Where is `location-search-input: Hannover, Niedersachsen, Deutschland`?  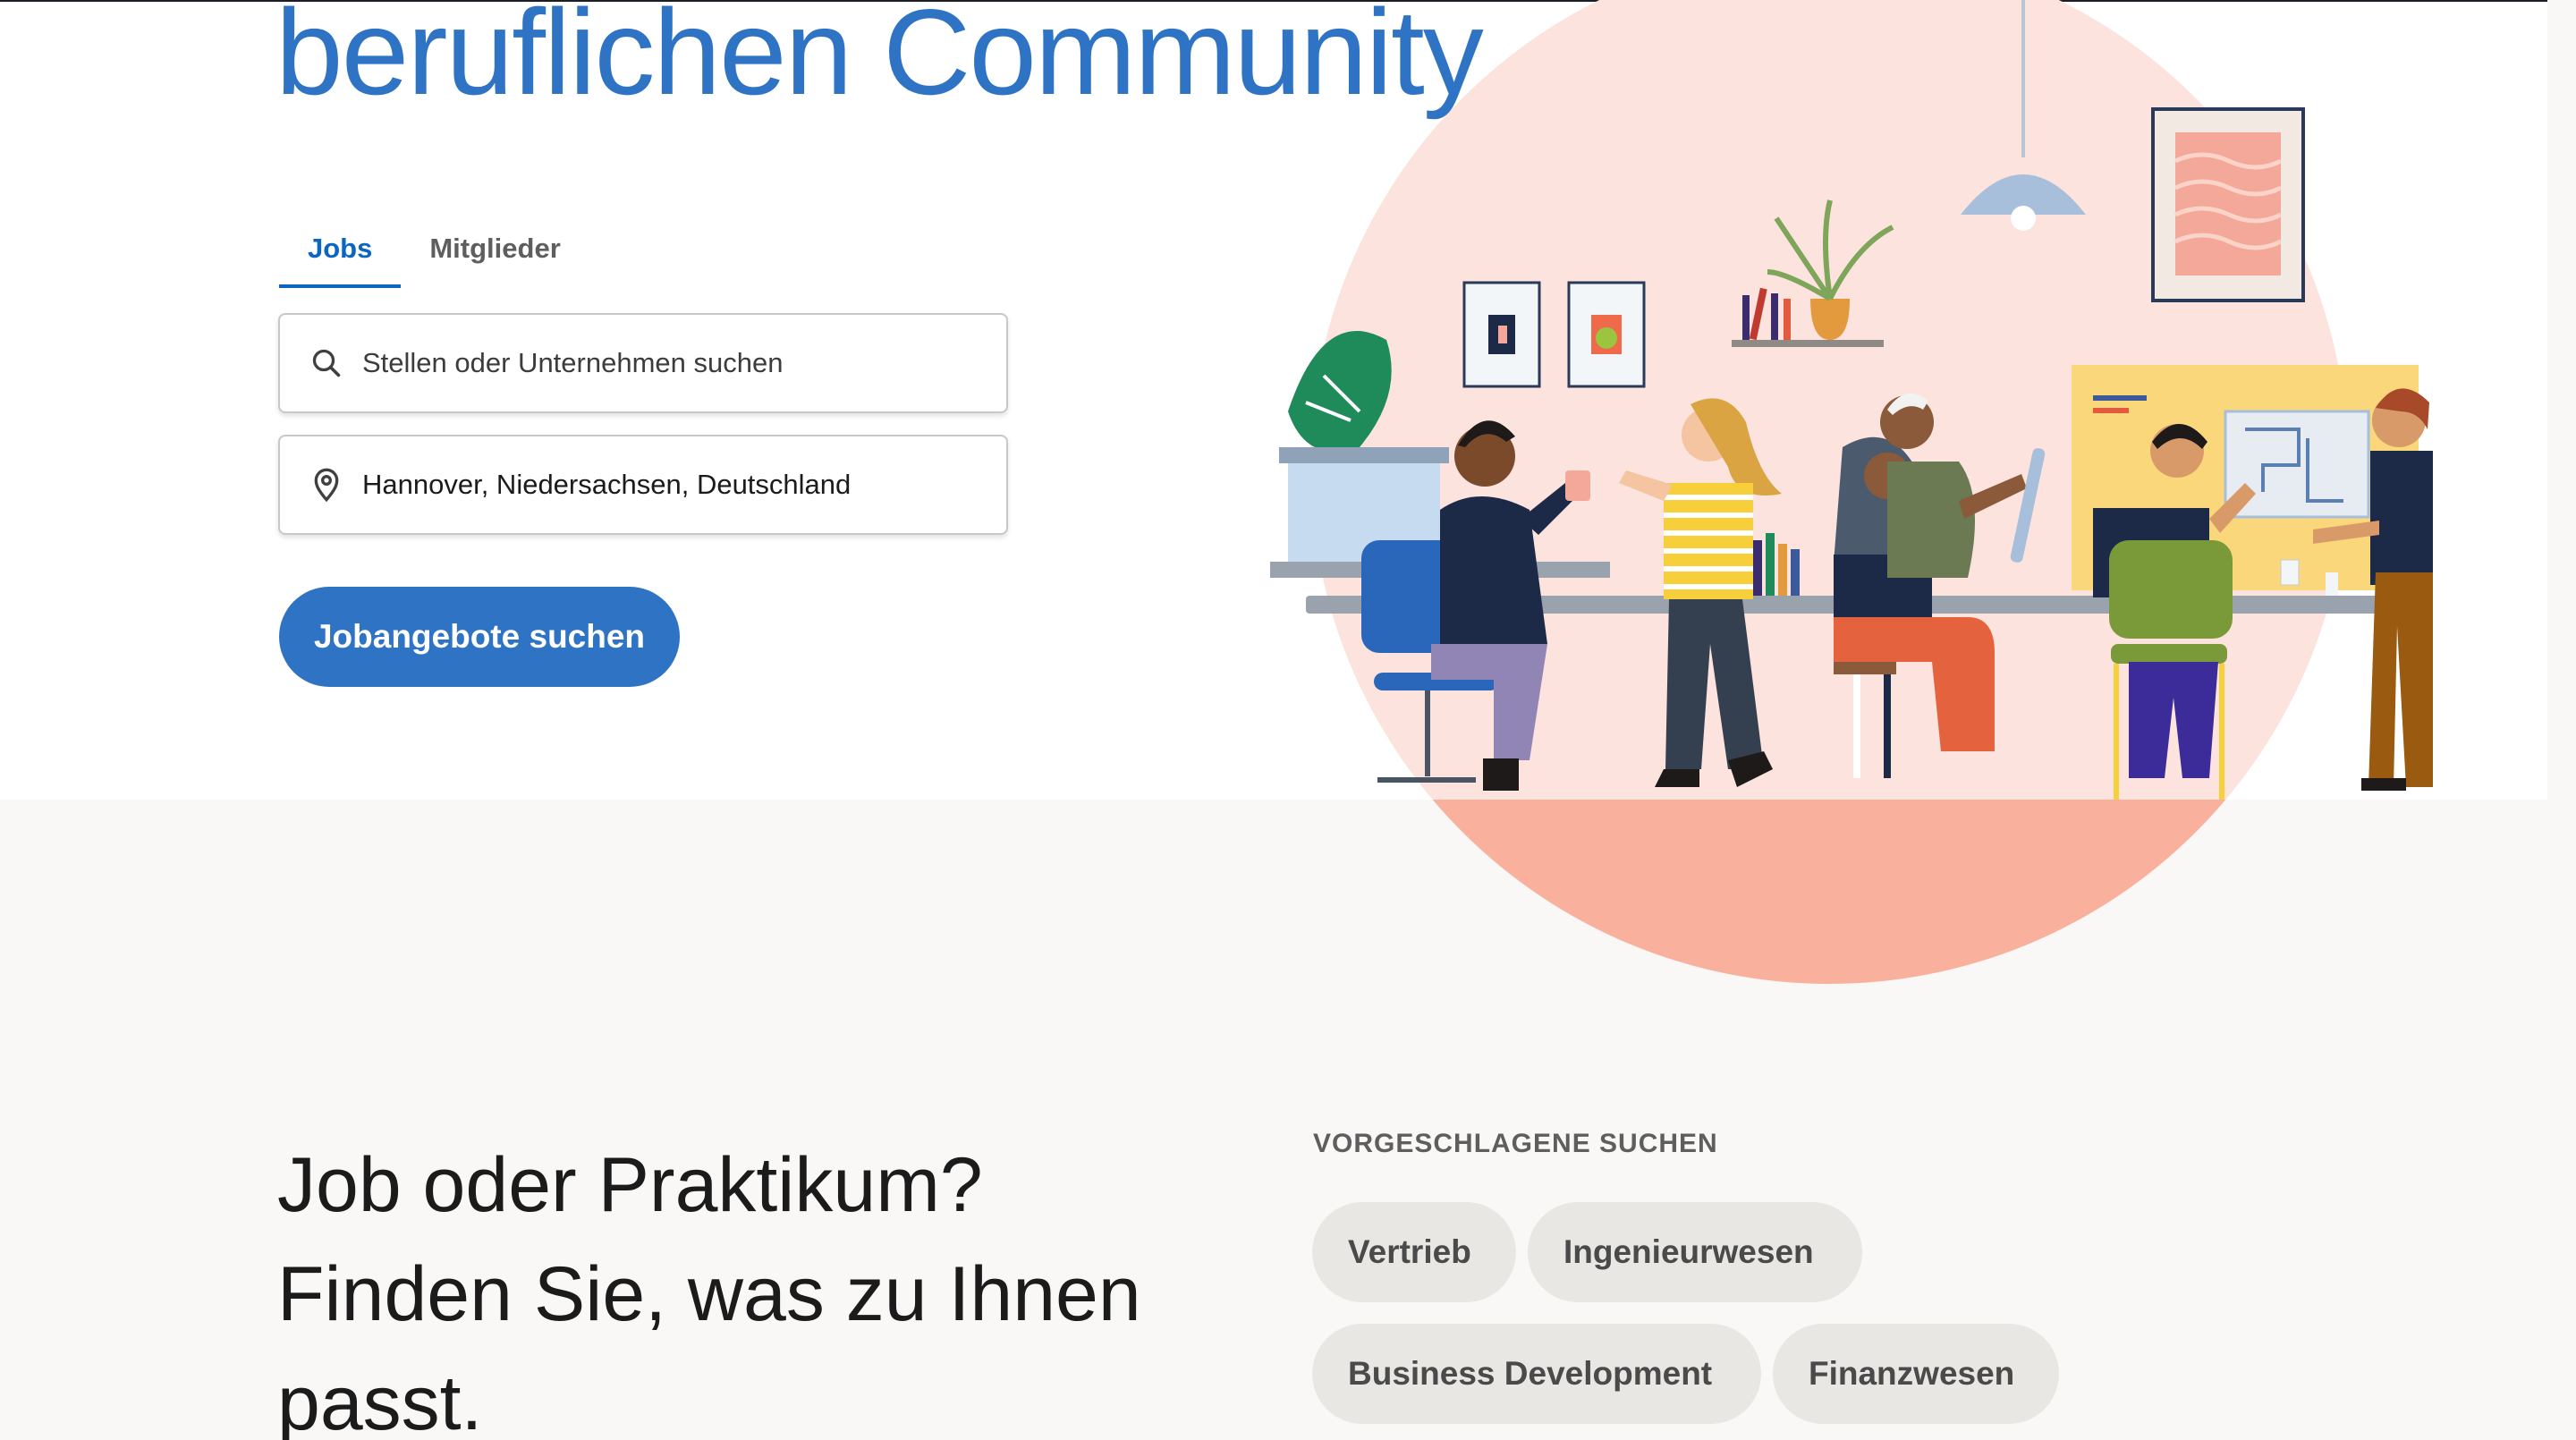 location-search-input: Hannover, Niedersachsen, Deutschland is located at coordinates (643, 485).